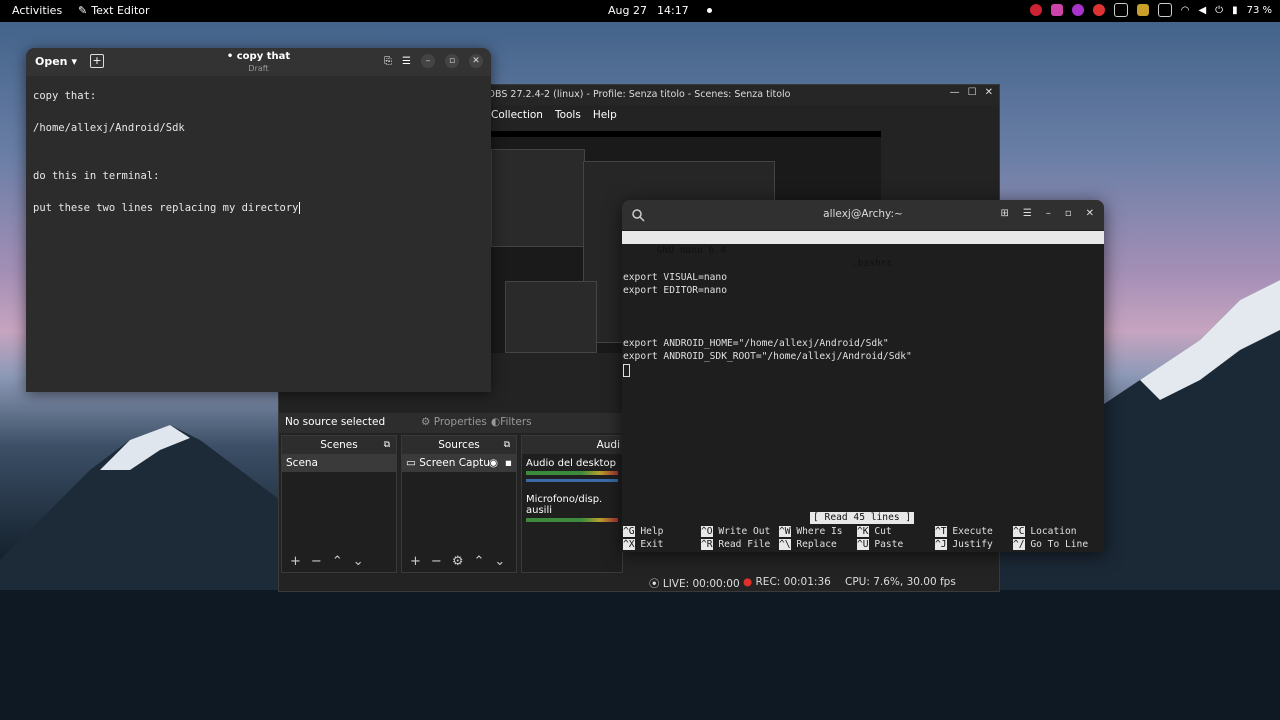  What do you see at coordinates (295, 561) in the screenshot?
I see `add-scene-icon: +` at bounding box center [295, 561].